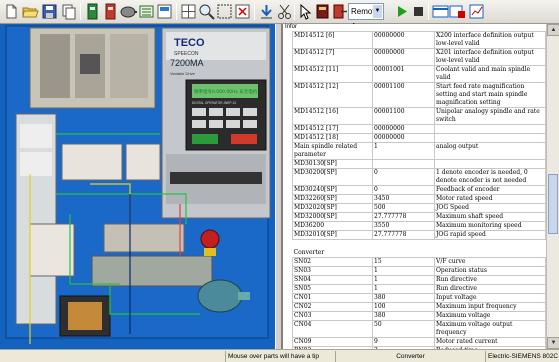 The height and width of the screenshot is (362, 559). Describe the element at coordinates (490, 288) in the screenshot. I see `table-cell: Run directive` at that location.